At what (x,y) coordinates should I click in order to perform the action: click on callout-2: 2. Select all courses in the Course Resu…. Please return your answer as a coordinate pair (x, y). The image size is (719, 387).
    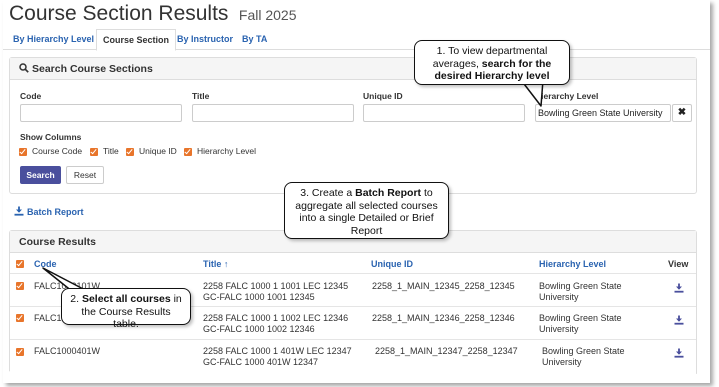
    Looking at the image, I should click on (126, 309).